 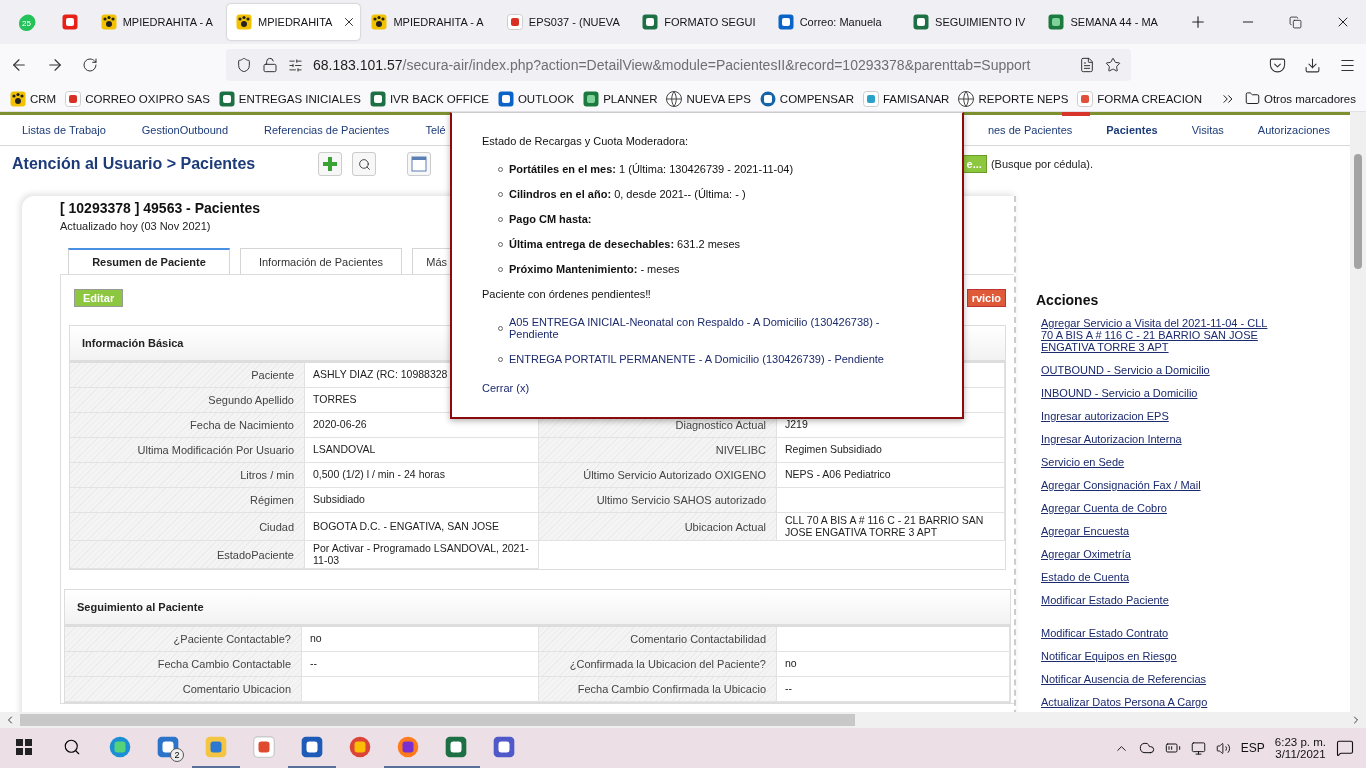 What do you see at coordinates (1293, 130) in the screenshot?
I see `nav-tab: Autorizaciones` at bounding box center [1293, 130].